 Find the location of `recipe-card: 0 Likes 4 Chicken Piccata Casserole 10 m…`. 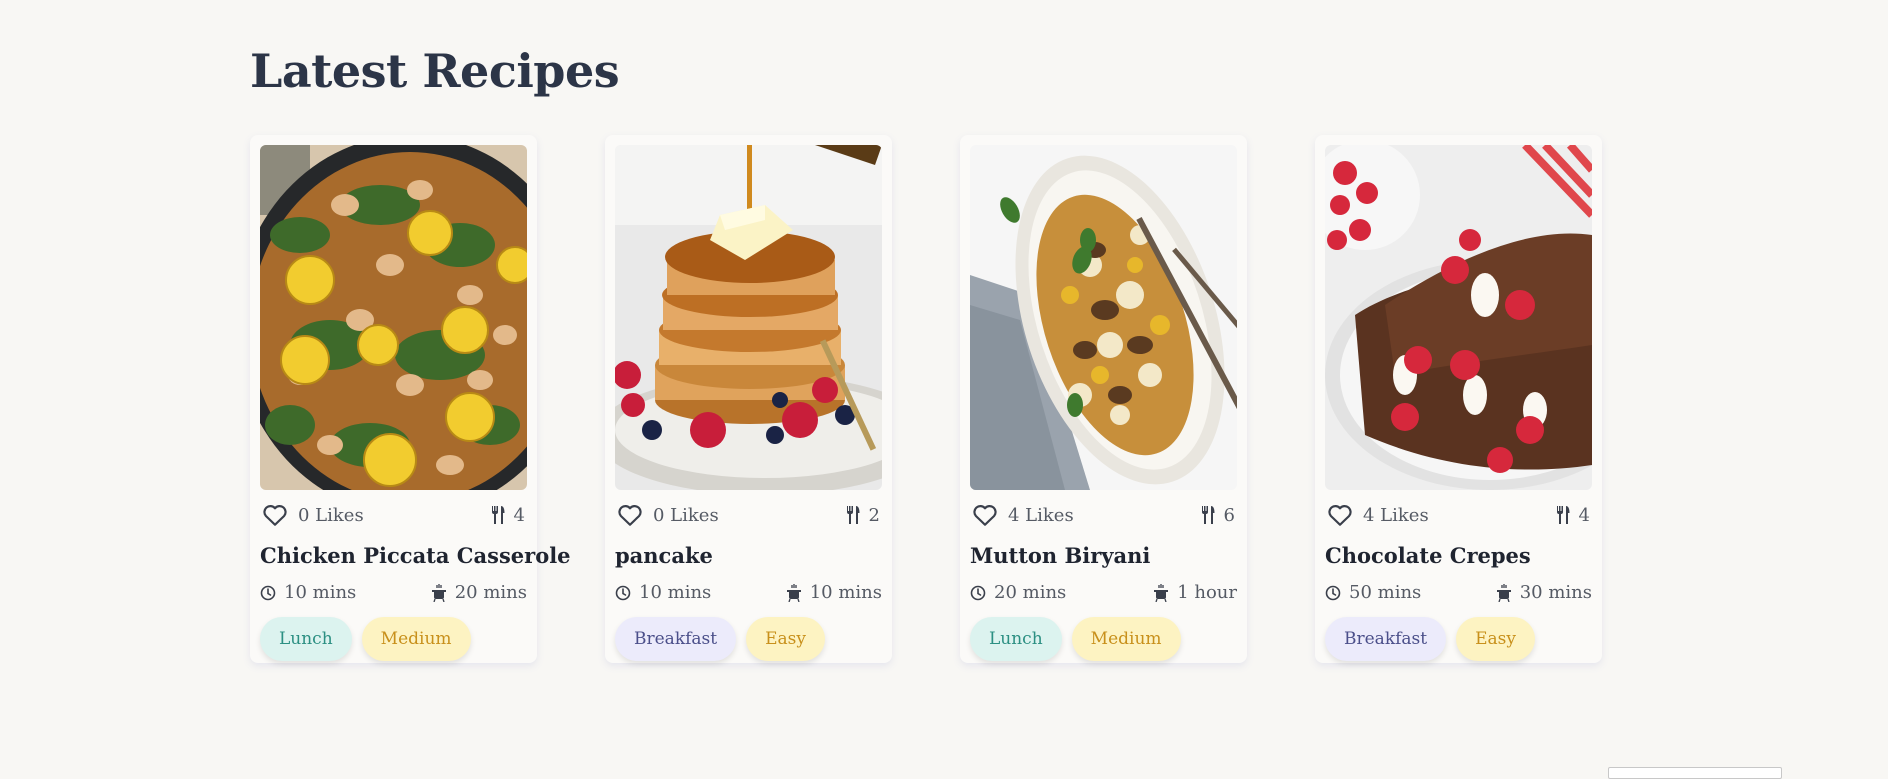

recipe-card: 0 Likes 4 Chicken Piccata Casserole 10 m… is located at coordinates (410, 399).